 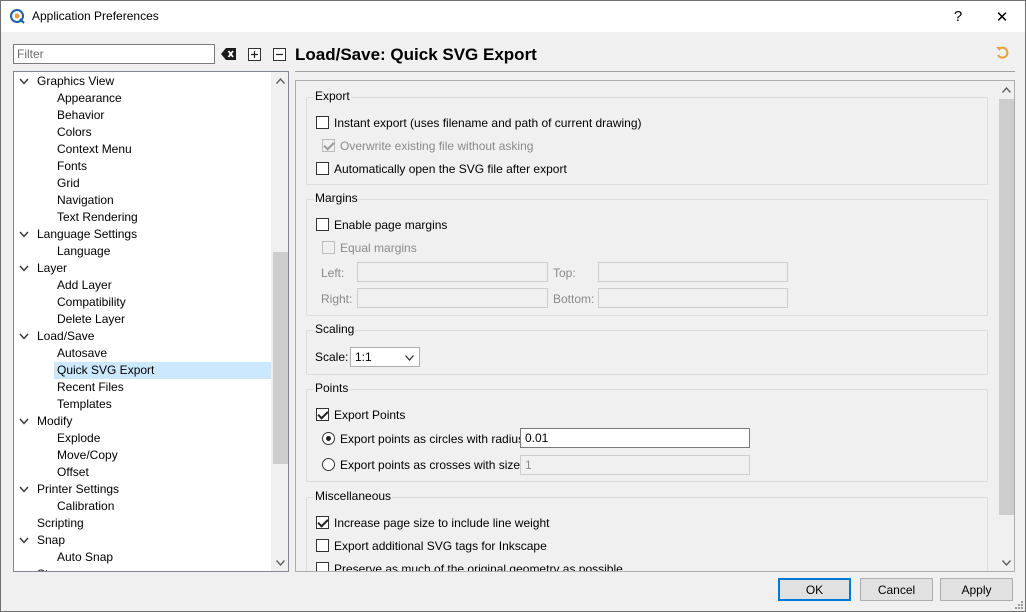 What do you see at coordinates (896, 589) in the screenshot?
I see `cancel-button: Cancel` at bounding box center [896, 589].